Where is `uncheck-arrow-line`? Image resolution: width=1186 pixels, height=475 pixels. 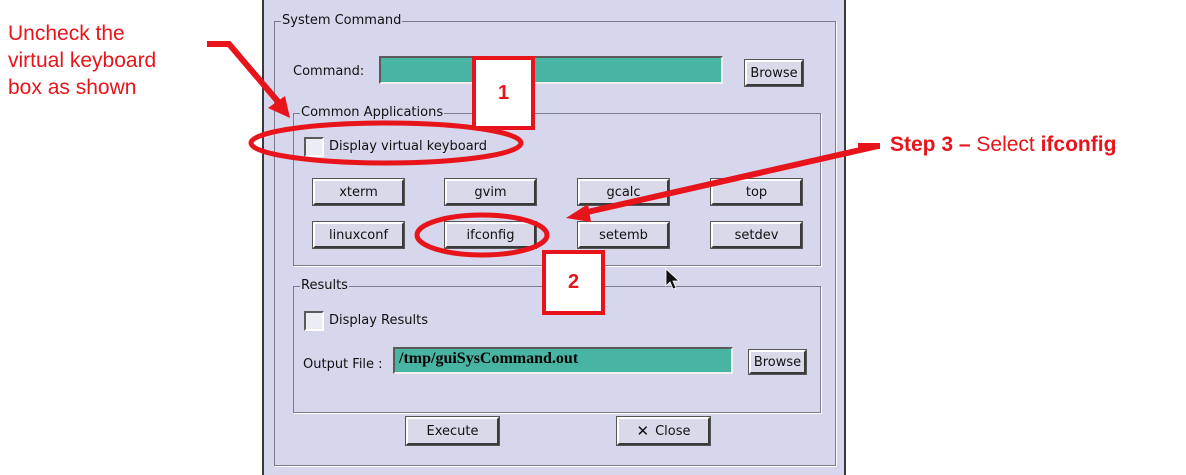 uncheck-arrow-line is located at coordinates (245, 73).